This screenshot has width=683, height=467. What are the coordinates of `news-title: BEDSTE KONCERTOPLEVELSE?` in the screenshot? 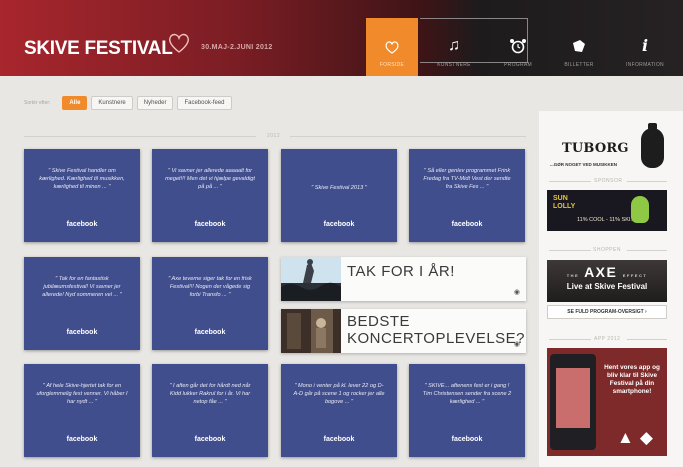 It's located at (436, 330).